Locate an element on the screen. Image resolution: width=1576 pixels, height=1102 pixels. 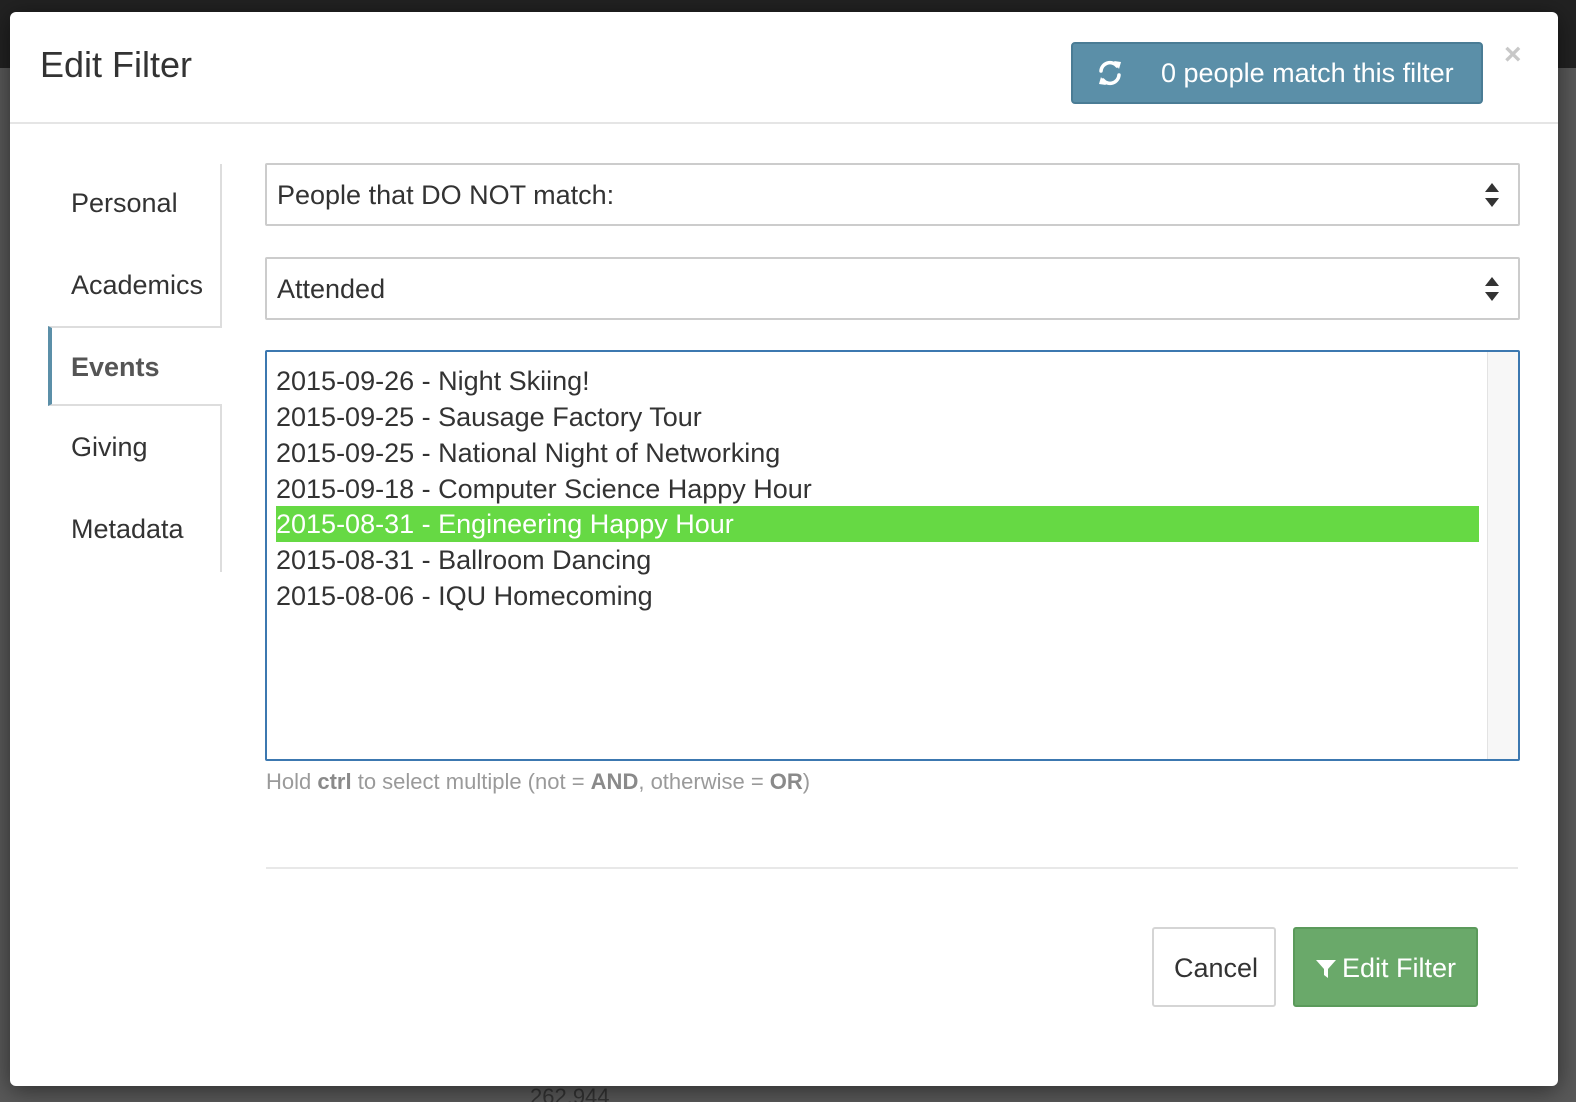
event-option: 2015-09-25 - Sausage Factory Tour is located at coordinates (877, 417).